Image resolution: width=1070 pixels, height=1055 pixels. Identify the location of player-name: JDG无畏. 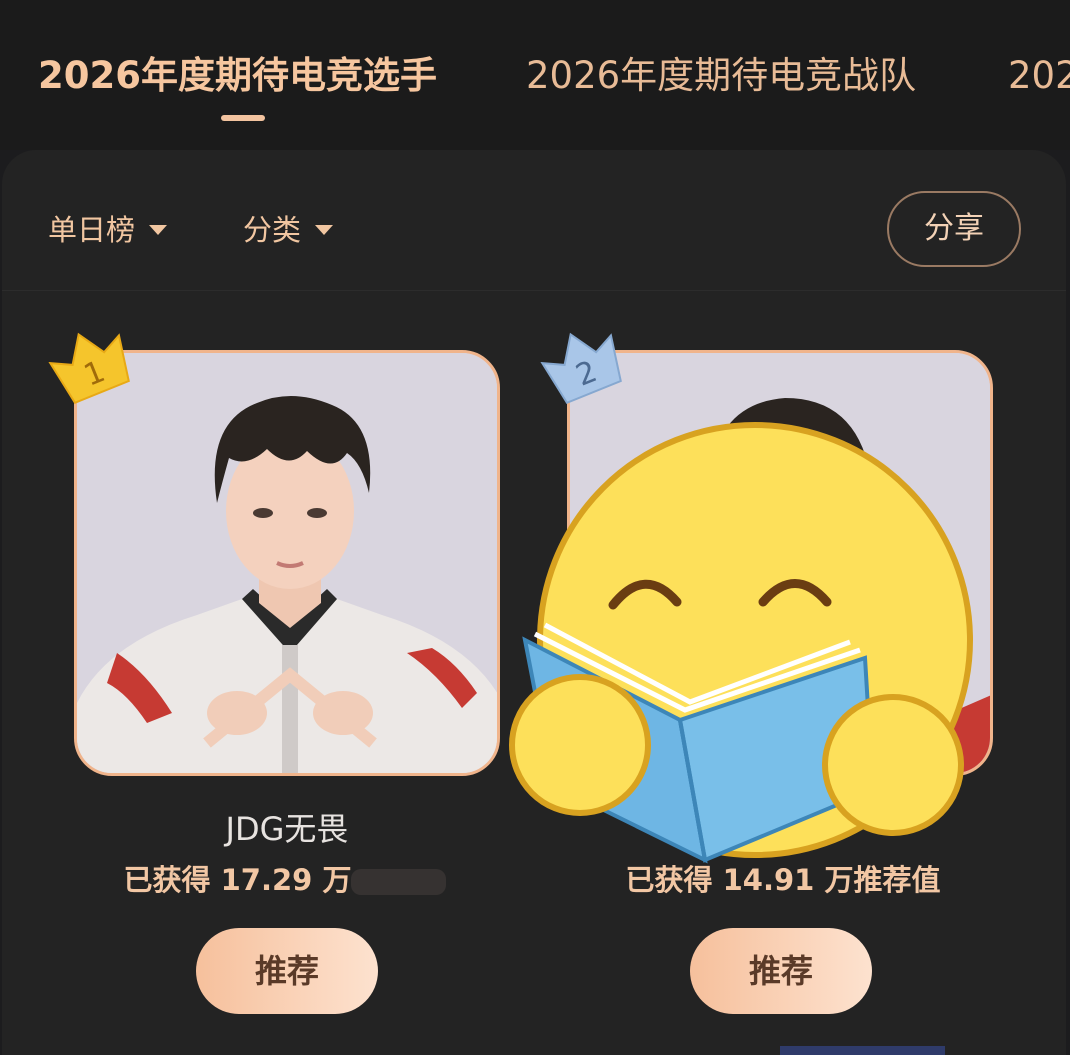
(287, 829).